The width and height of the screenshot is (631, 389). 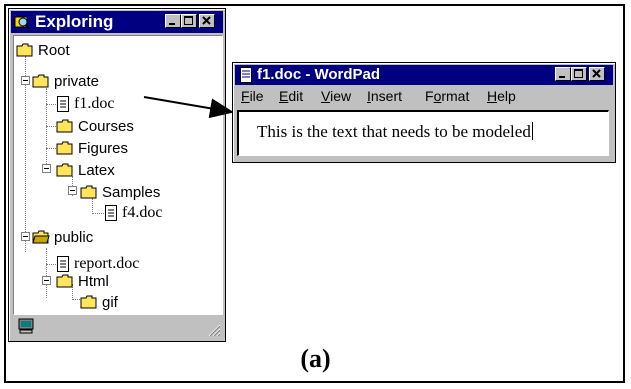 What do you see at coordinates (117, 326) in the screenshot?
I see `status-bar` at bounding box center [117, 326].